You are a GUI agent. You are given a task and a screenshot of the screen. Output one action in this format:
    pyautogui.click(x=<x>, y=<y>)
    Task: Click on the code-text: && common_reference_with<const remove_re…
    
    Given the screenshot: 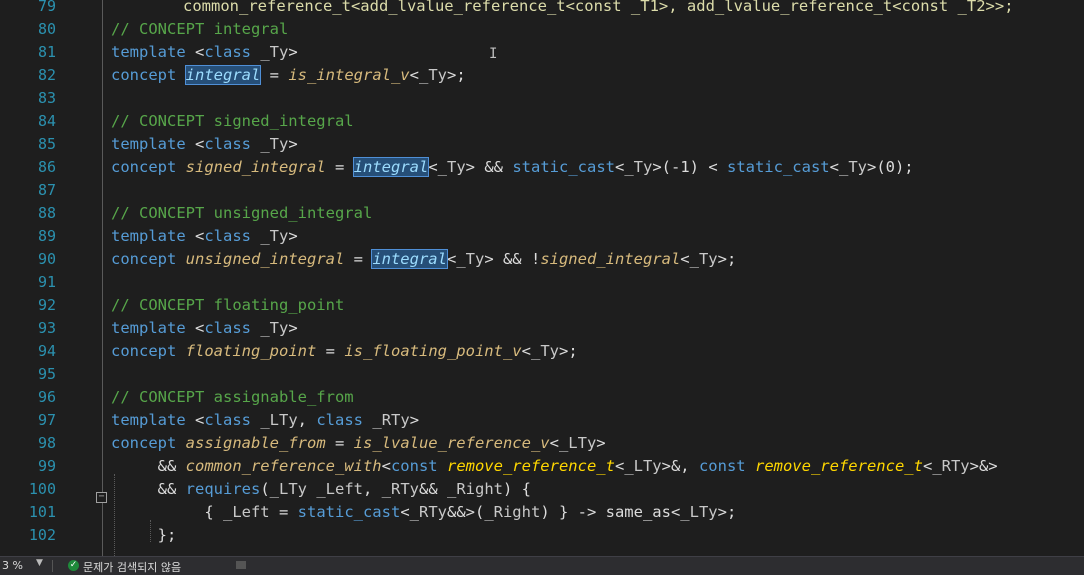 What is the action you would take?
    pyautogui.click(x=554, y=466)
    